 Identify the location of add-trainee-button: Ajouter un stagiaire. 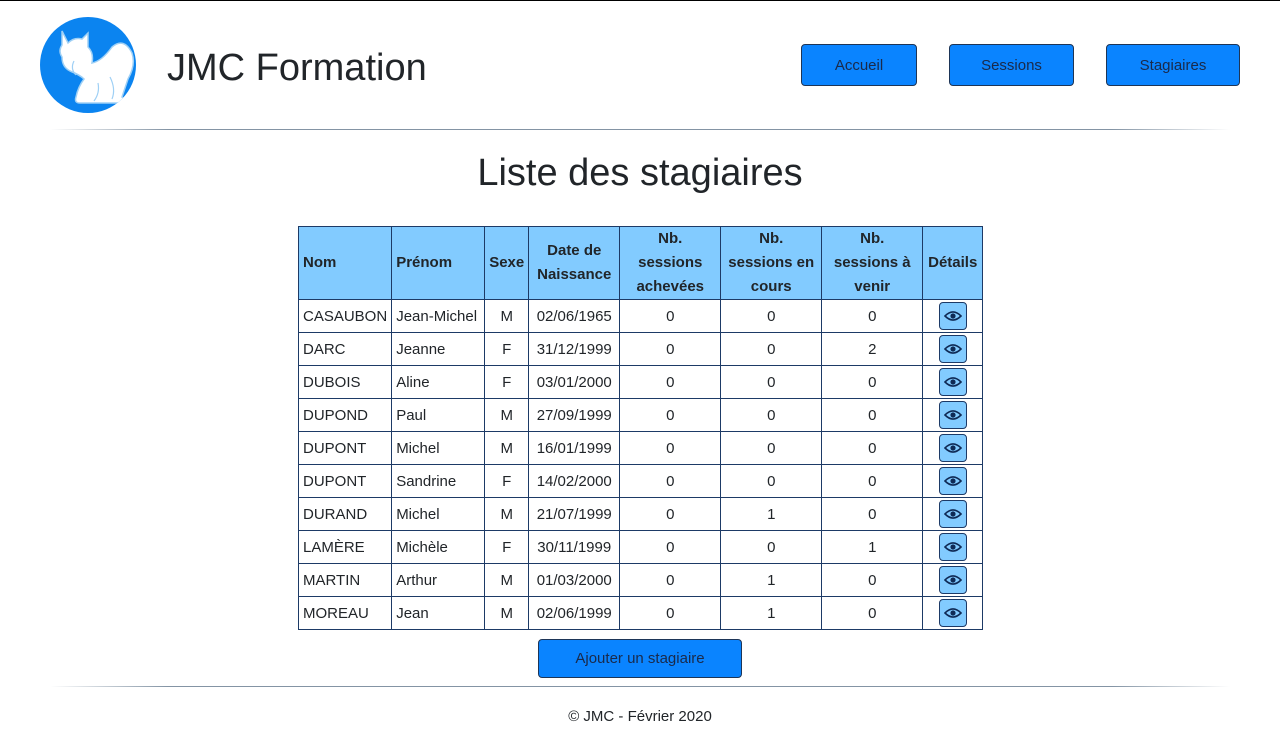
(640, 658).